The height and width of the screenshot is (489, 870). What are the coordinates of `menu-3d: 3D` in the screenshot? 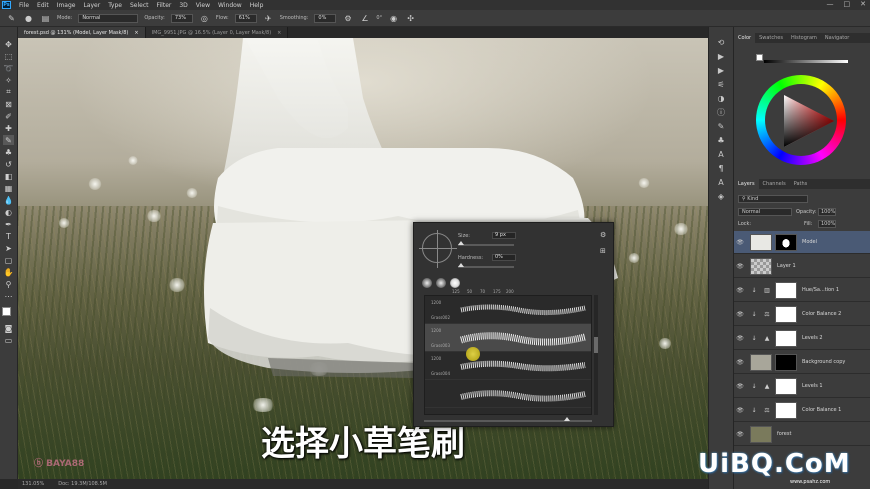 It's located at (183, 5).